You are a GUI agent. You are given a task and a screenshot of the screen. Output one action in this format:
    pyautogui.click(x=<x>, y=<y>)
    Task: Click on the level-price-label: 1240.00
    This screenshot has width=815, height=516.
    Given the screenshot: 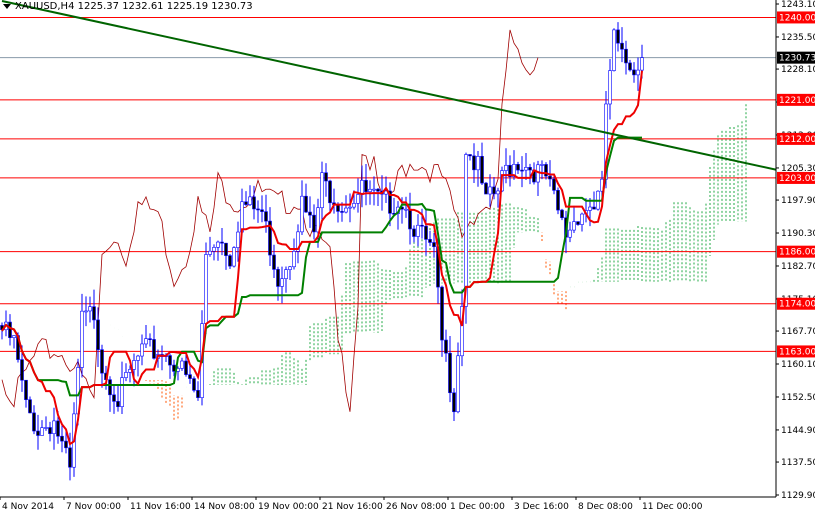 What is the action you would take?
    pyautogui.click(x=797, y=18)
    